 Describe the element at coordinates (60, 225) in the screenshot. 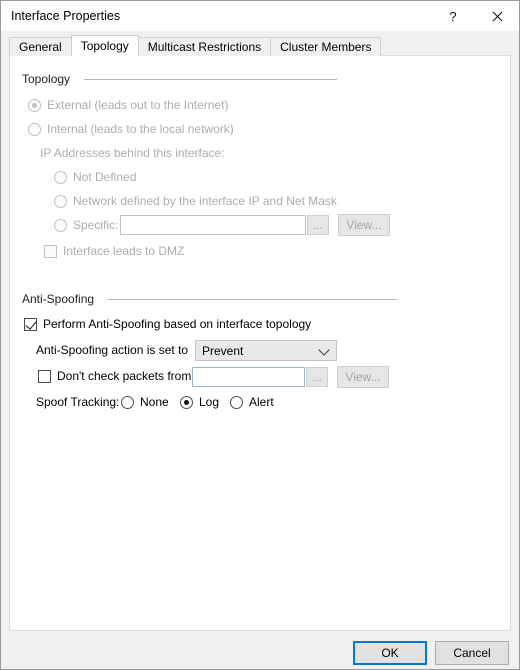

I see `radio-specific-indicator` at that location.